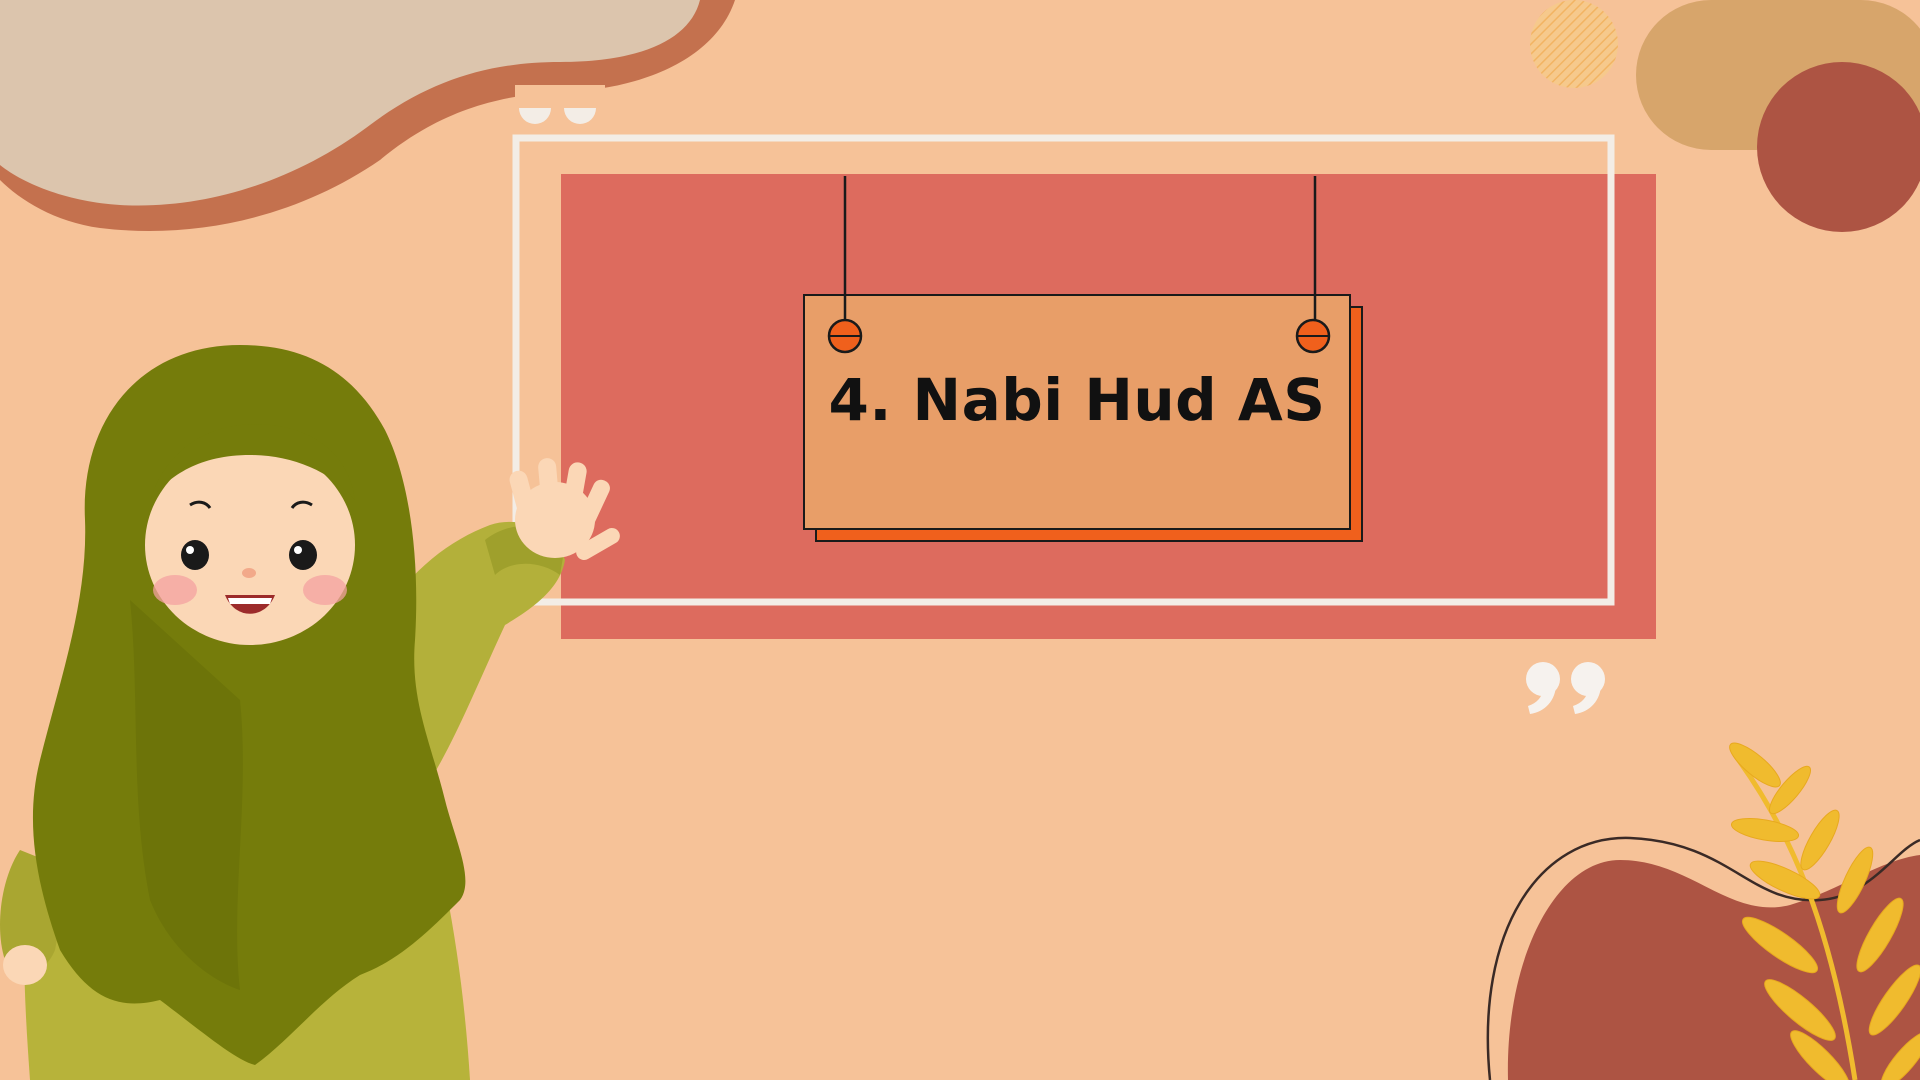 This screenshot has width=1920, height=1080. Describe the element at coordinates (250, 601) in the screenshot. I see `teeth` at that location.